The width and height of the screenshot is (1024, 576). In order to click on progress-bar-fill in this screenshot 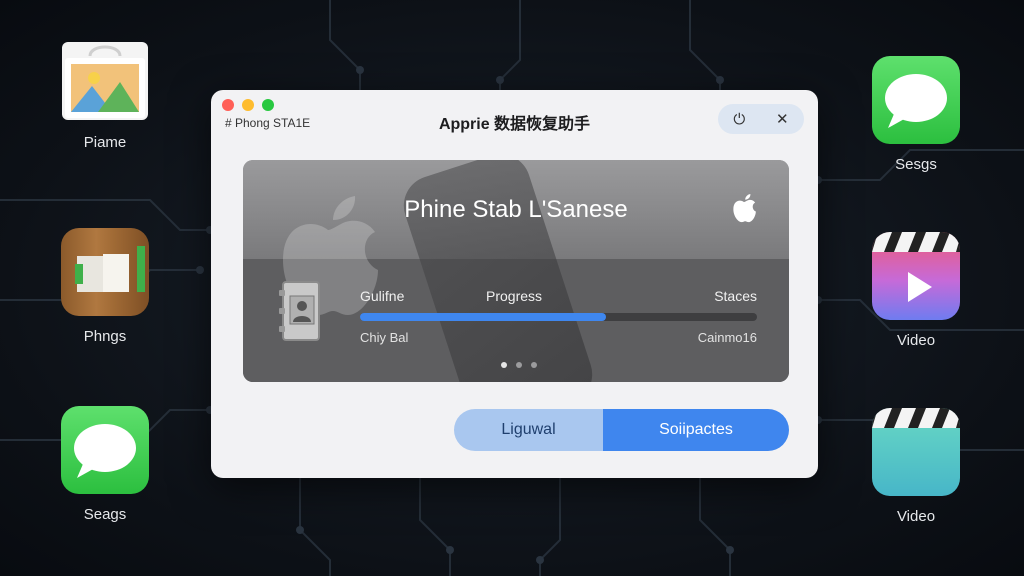, I will do `click(483, 317)`.